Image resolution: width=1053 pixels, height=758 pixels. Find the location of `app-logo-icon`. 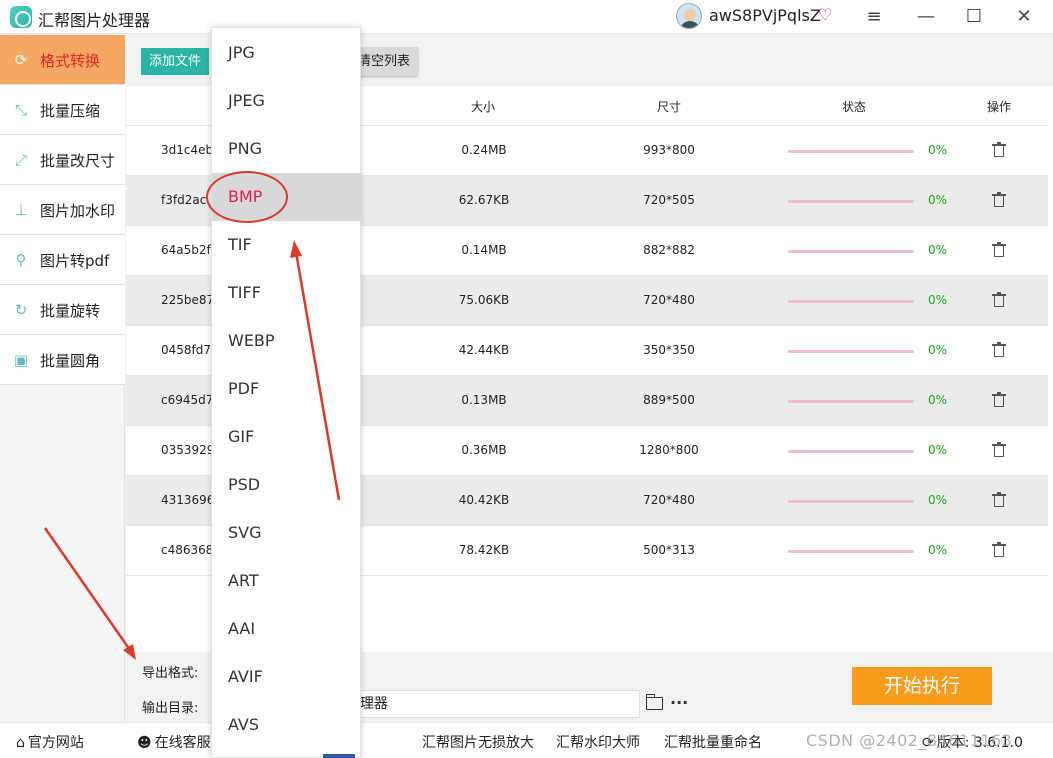

app-logo-icon is located at coordinates (21, 17).